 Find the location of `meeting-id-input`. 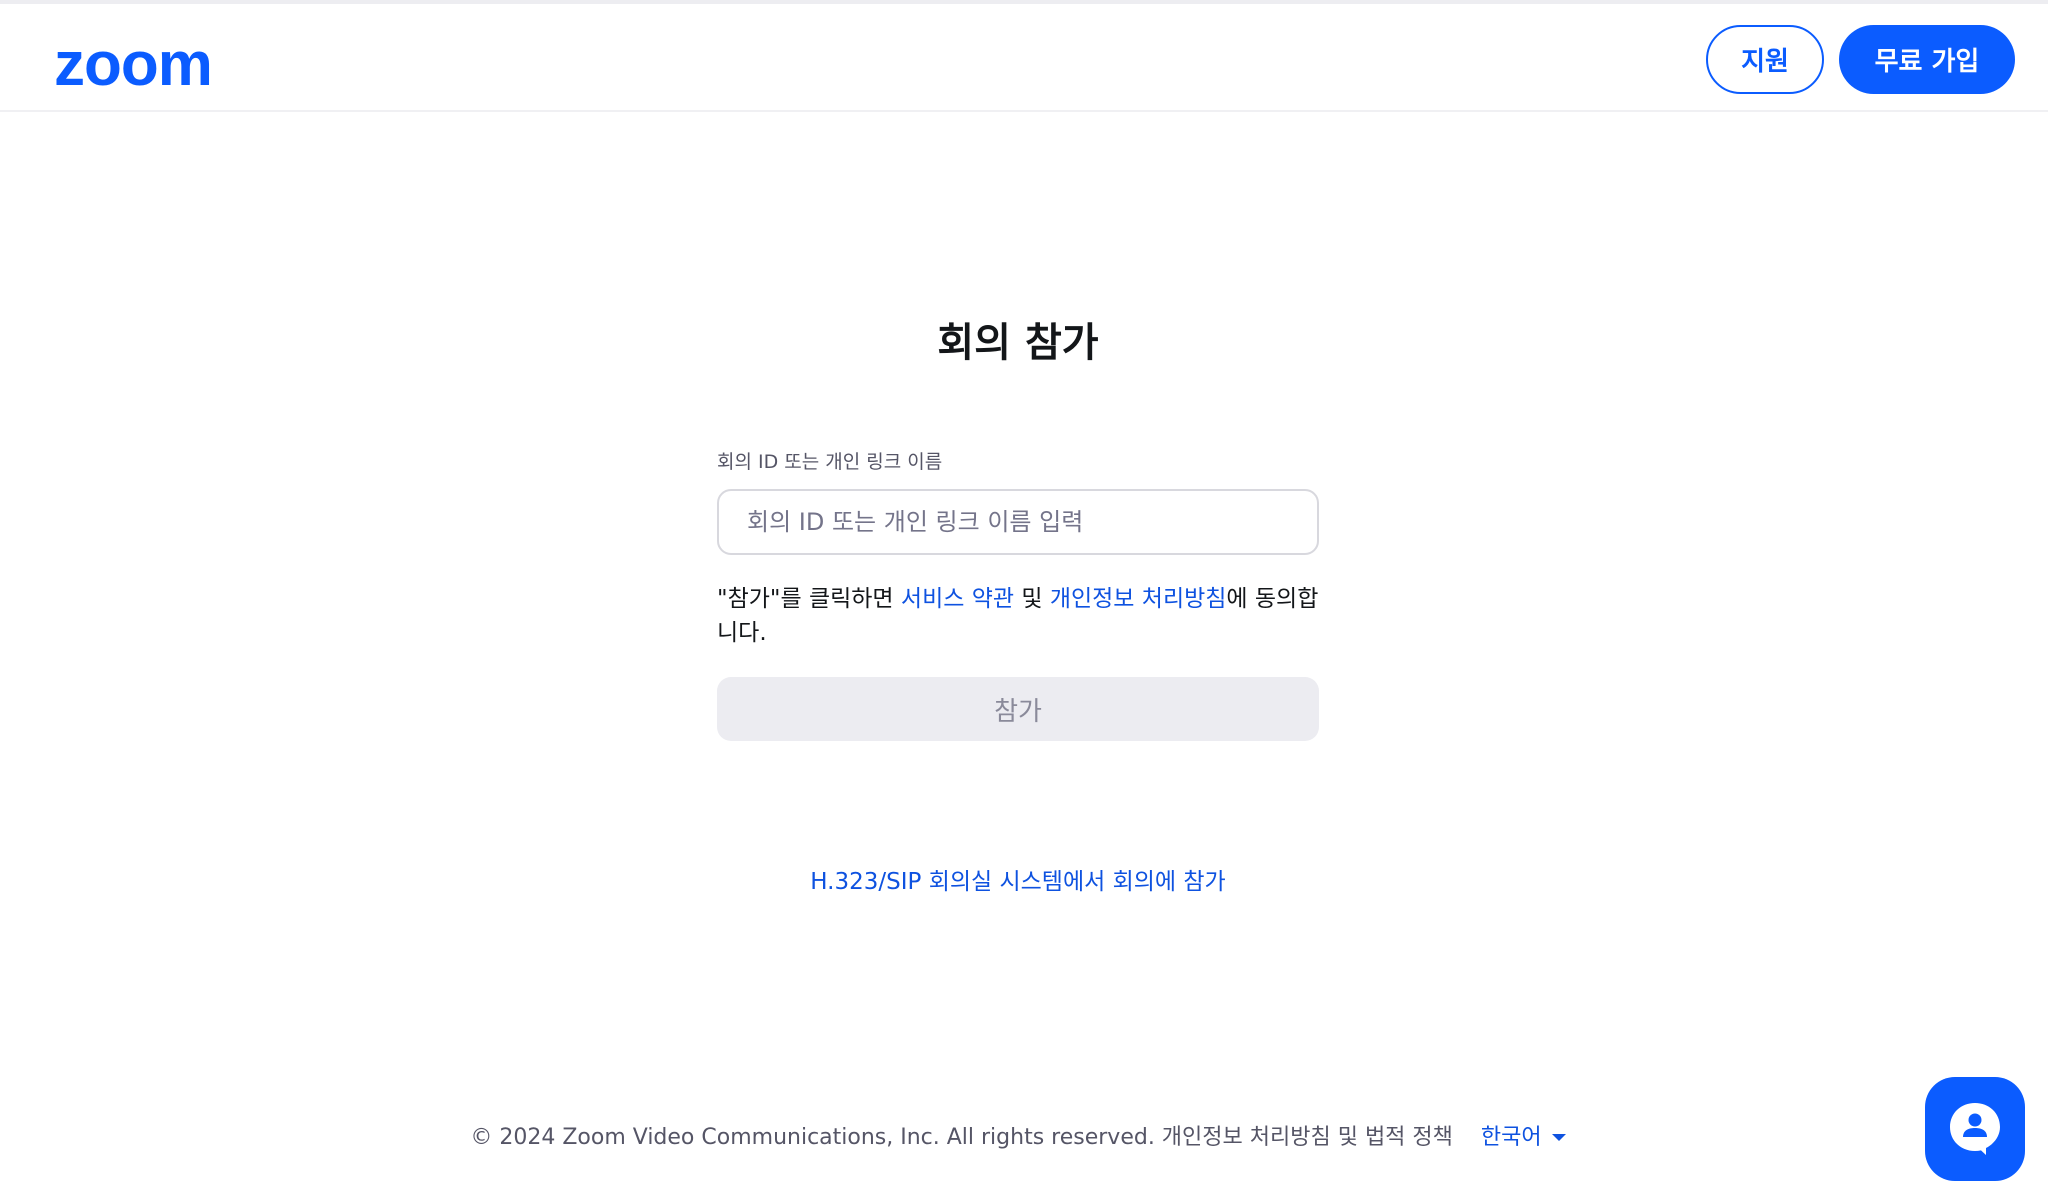

meeting-id-input is located at coordinates (1018, 522).